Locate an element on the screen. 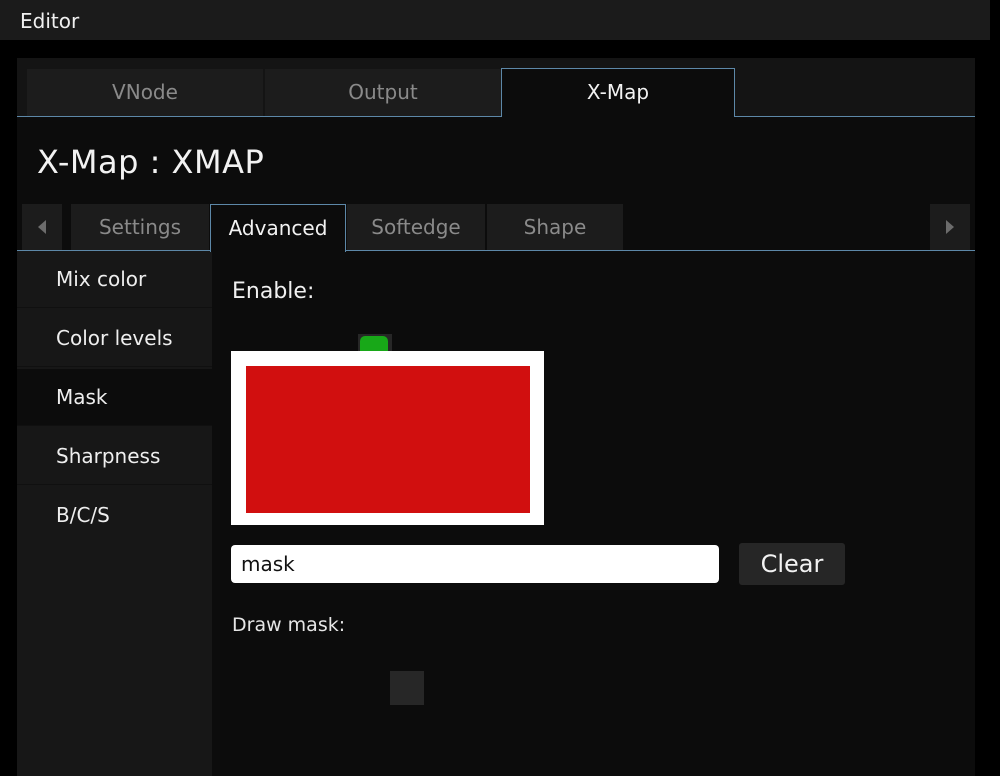 The height and width of the screenshot is (776, 1000). scroll-left-button is located at coordinates (42, 227).